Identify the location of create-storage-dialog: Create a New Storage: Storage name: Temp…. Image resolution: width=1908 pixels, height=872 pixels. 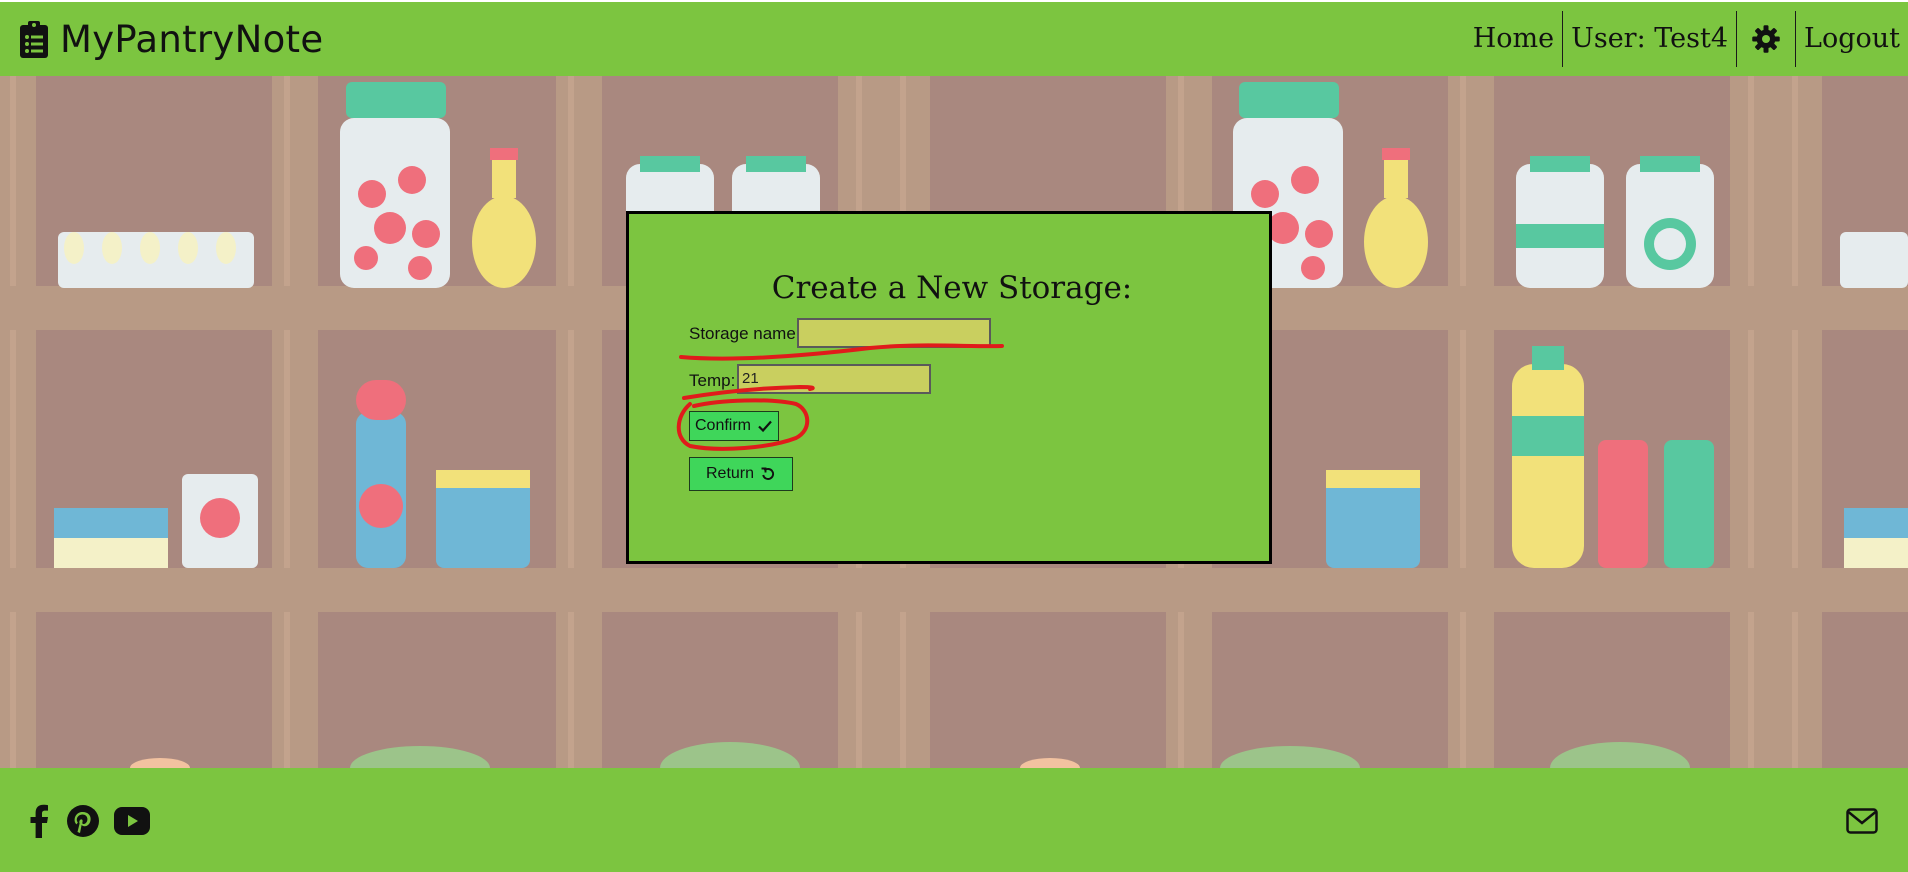
(949, 387).